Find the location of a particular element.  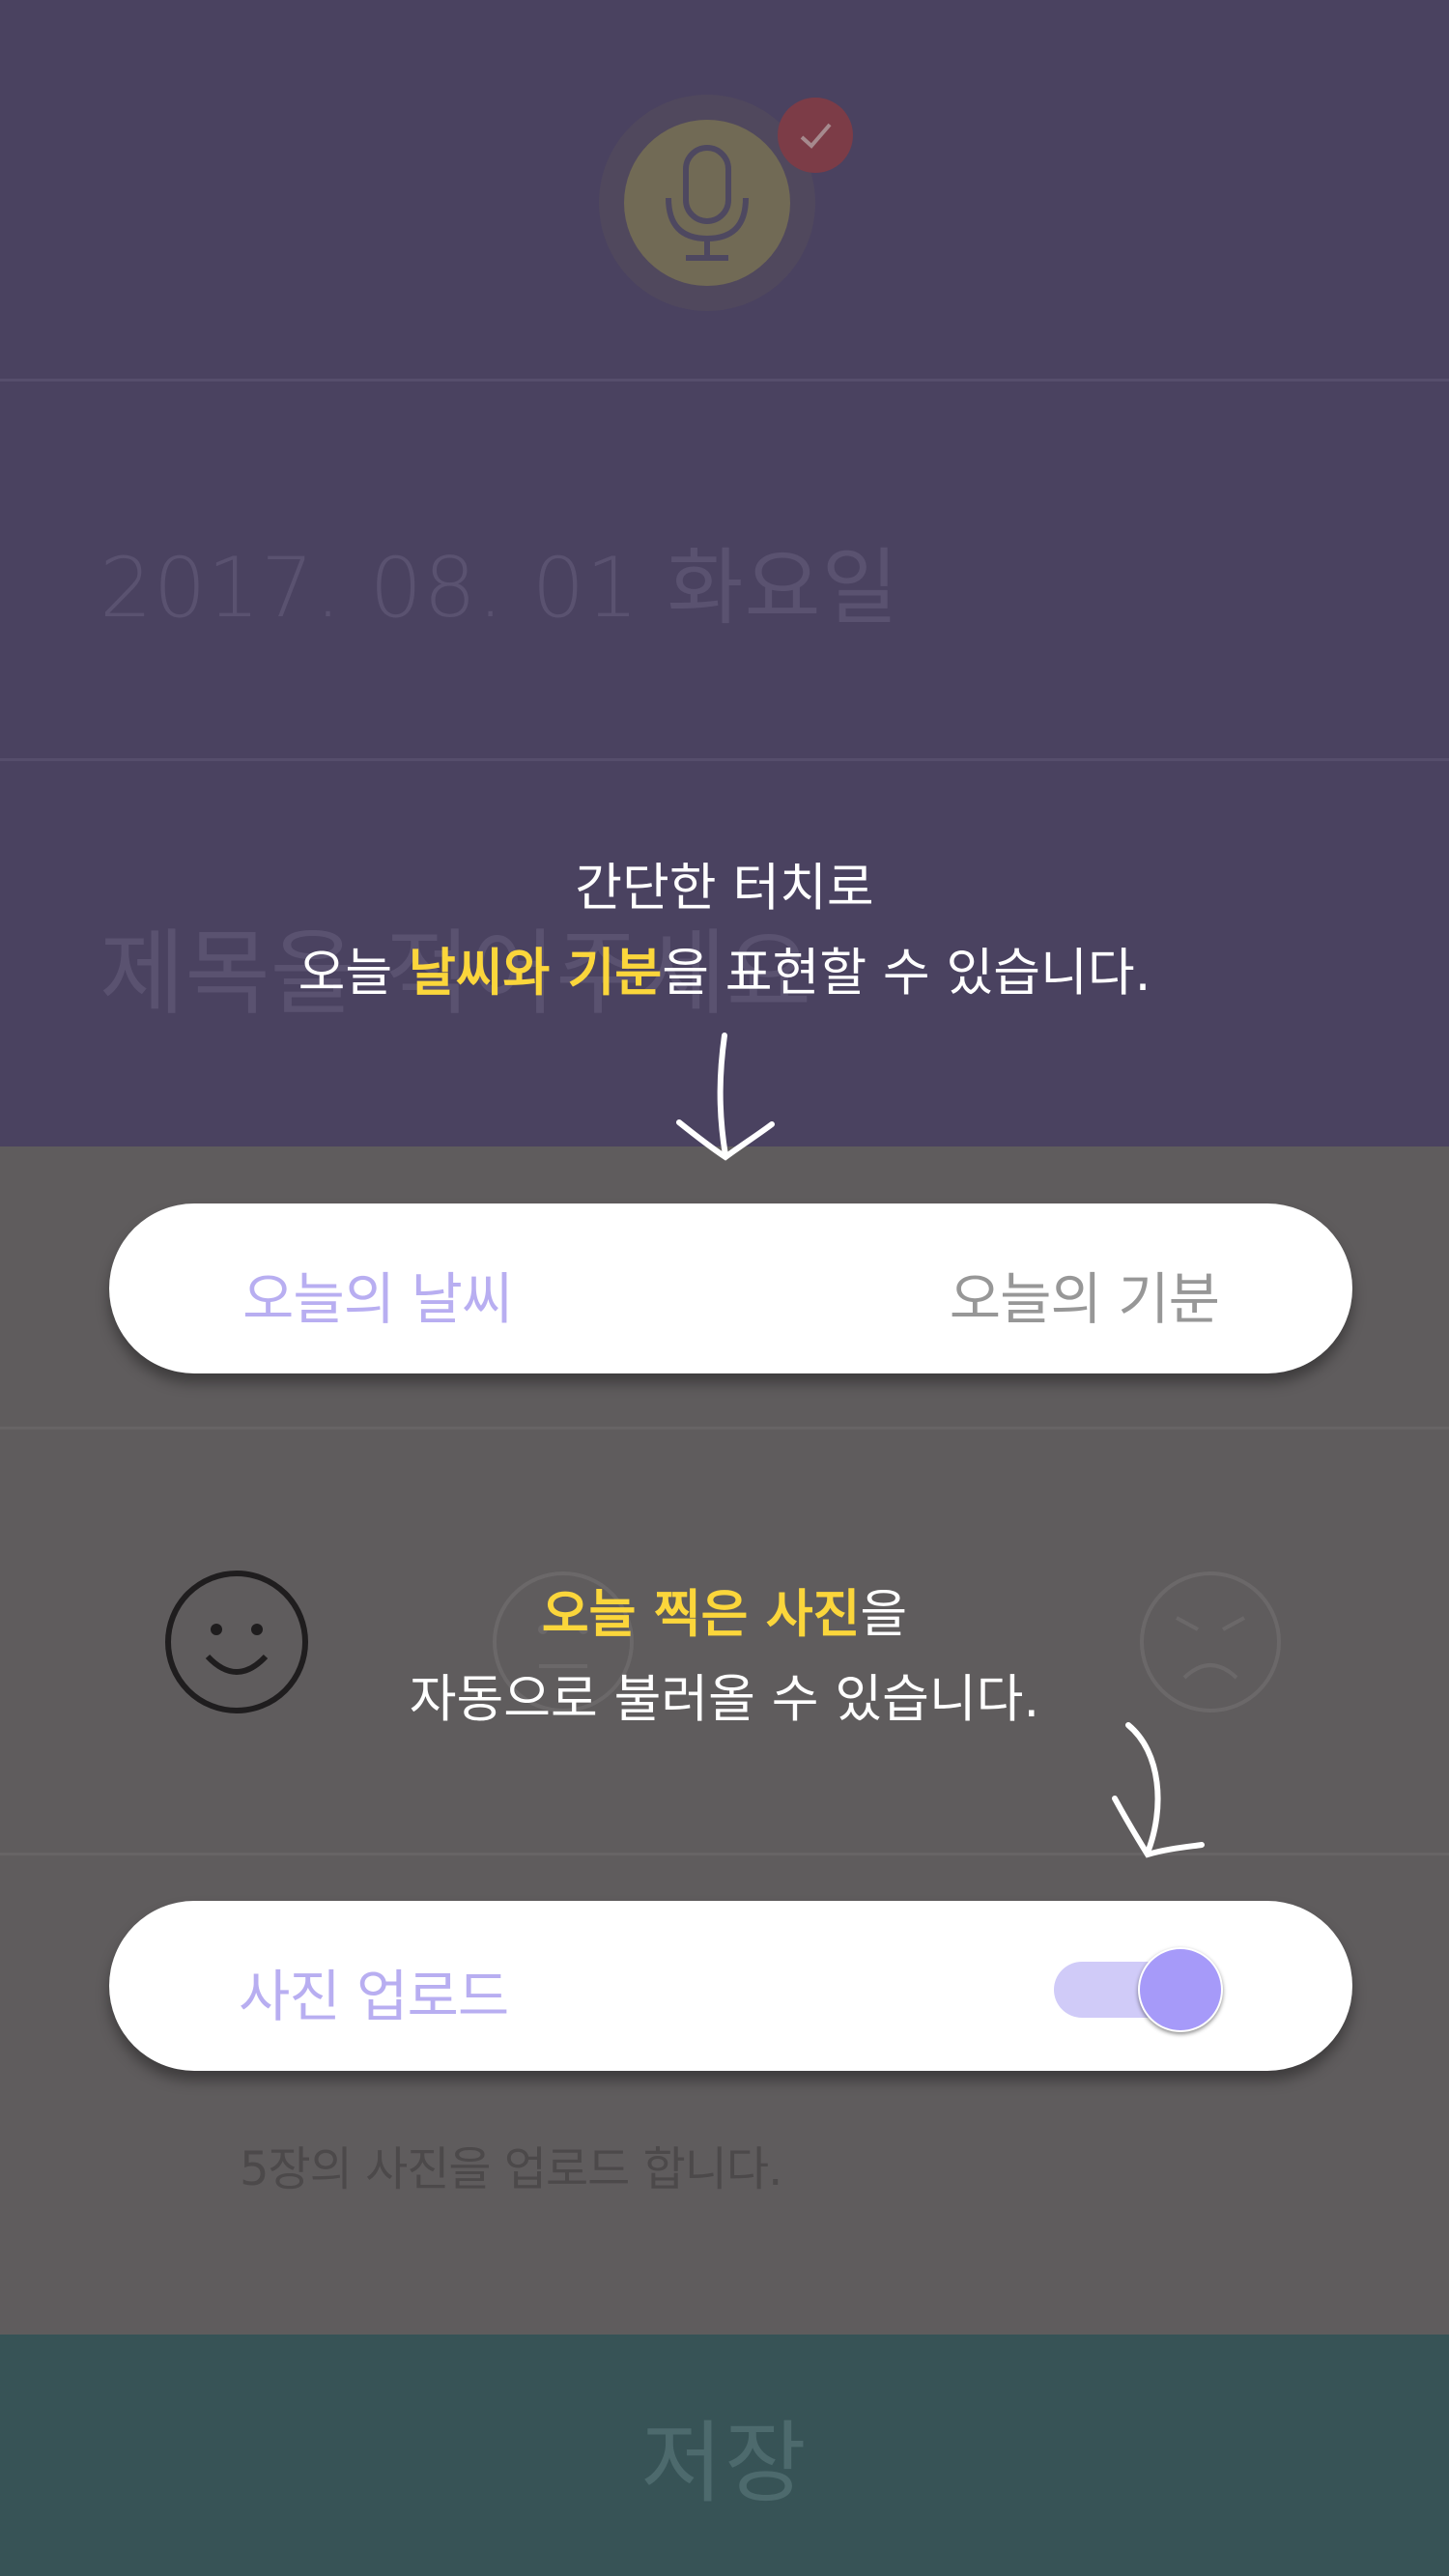

coach-text: 오늘 is located at coordinates (353, 973).